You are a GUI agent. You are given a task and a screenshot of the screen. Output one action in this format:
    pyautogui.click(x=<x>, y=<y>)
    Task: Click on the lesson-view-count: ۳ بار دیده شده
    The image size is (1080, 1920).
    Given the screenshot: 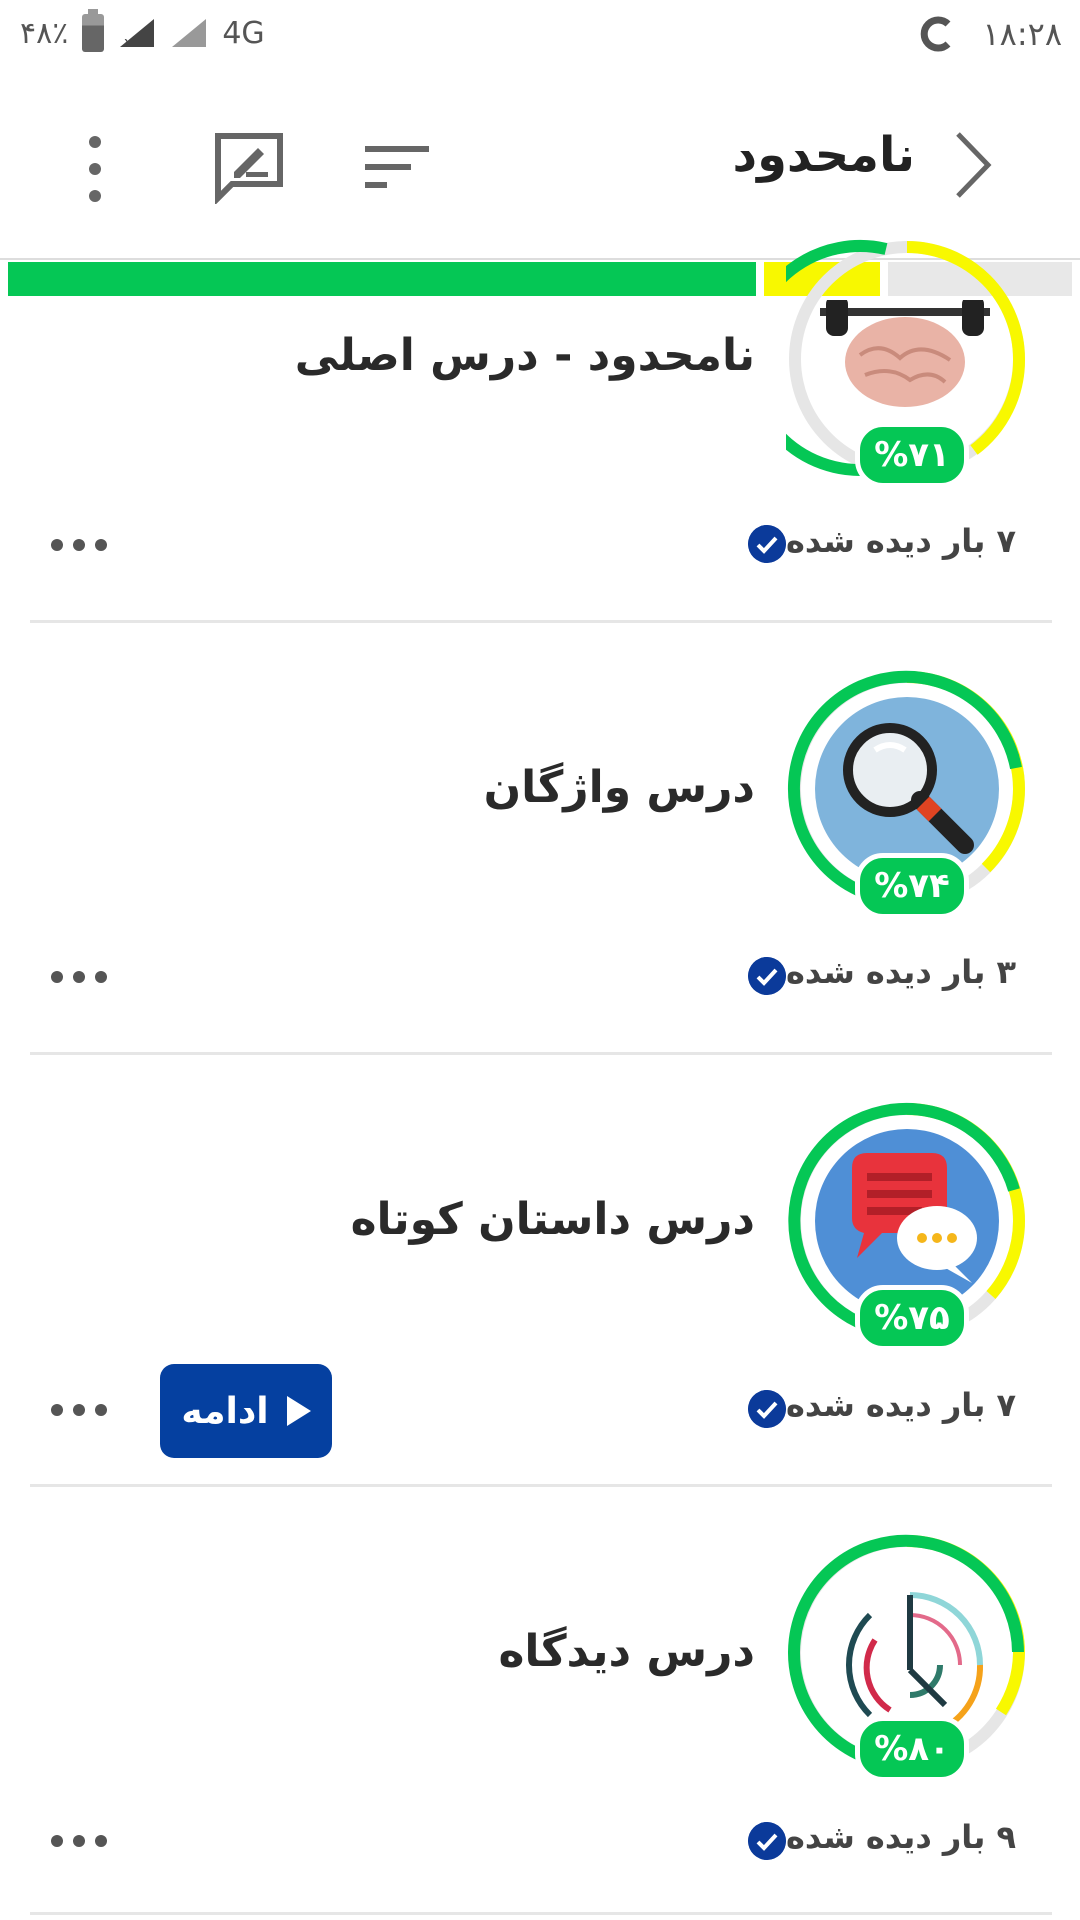 What is the action you would take?
    pyautogui.click(x=900, y=972)
    